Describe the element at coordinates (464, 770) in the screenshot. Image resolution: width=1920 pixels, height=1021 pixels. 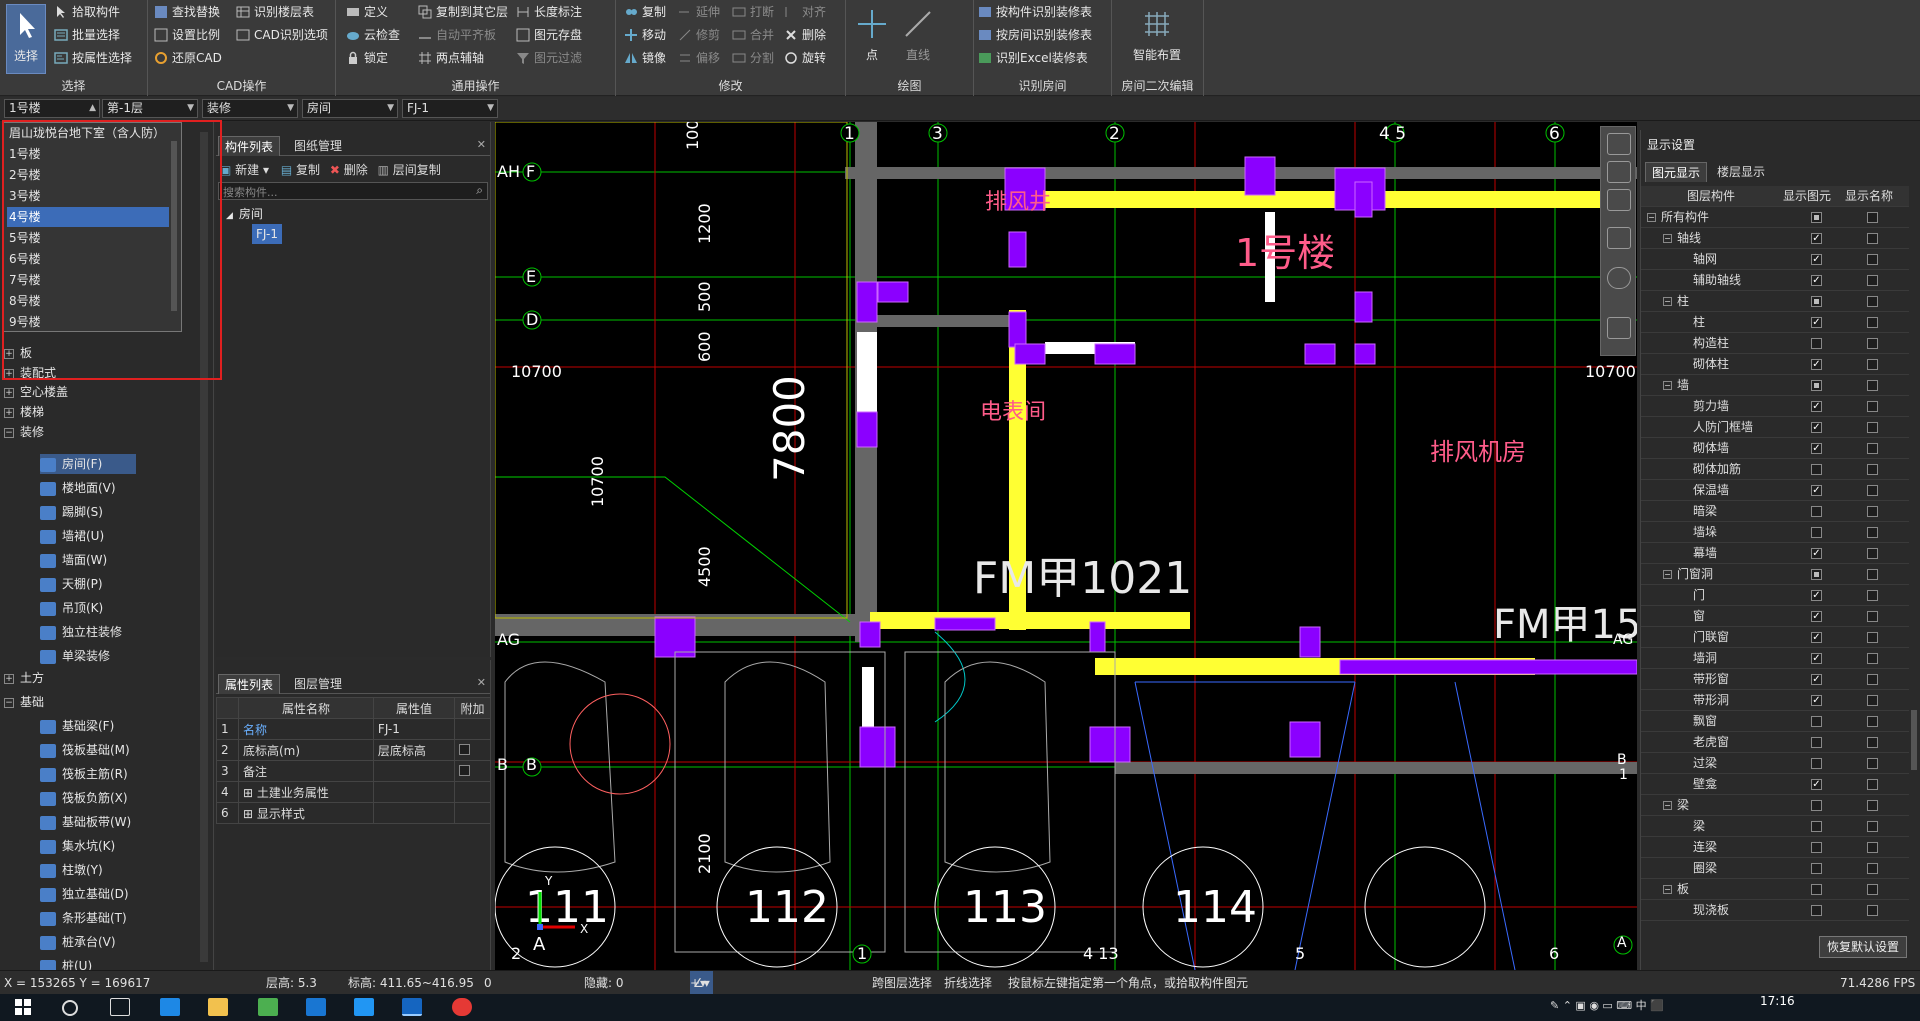
I see `attach-checkbox` at that location.